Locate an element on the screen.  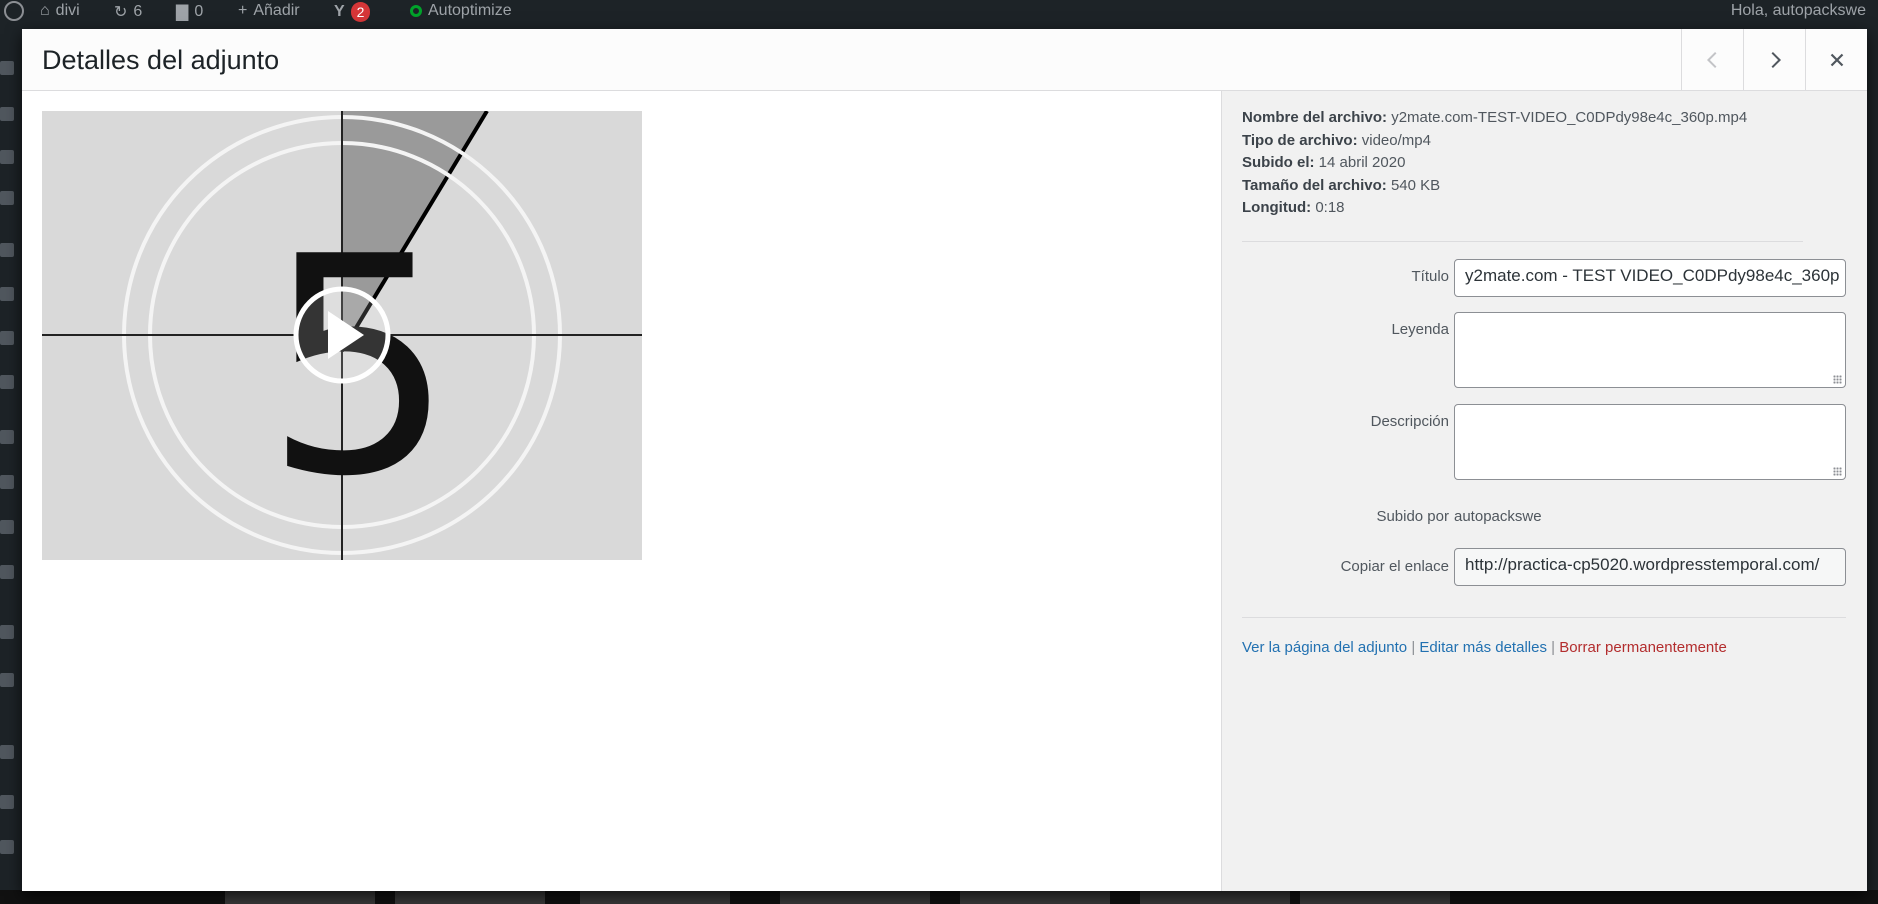
view-attachment-page-link: Ver la página del adjunto is located at coordinates (1324, 647).